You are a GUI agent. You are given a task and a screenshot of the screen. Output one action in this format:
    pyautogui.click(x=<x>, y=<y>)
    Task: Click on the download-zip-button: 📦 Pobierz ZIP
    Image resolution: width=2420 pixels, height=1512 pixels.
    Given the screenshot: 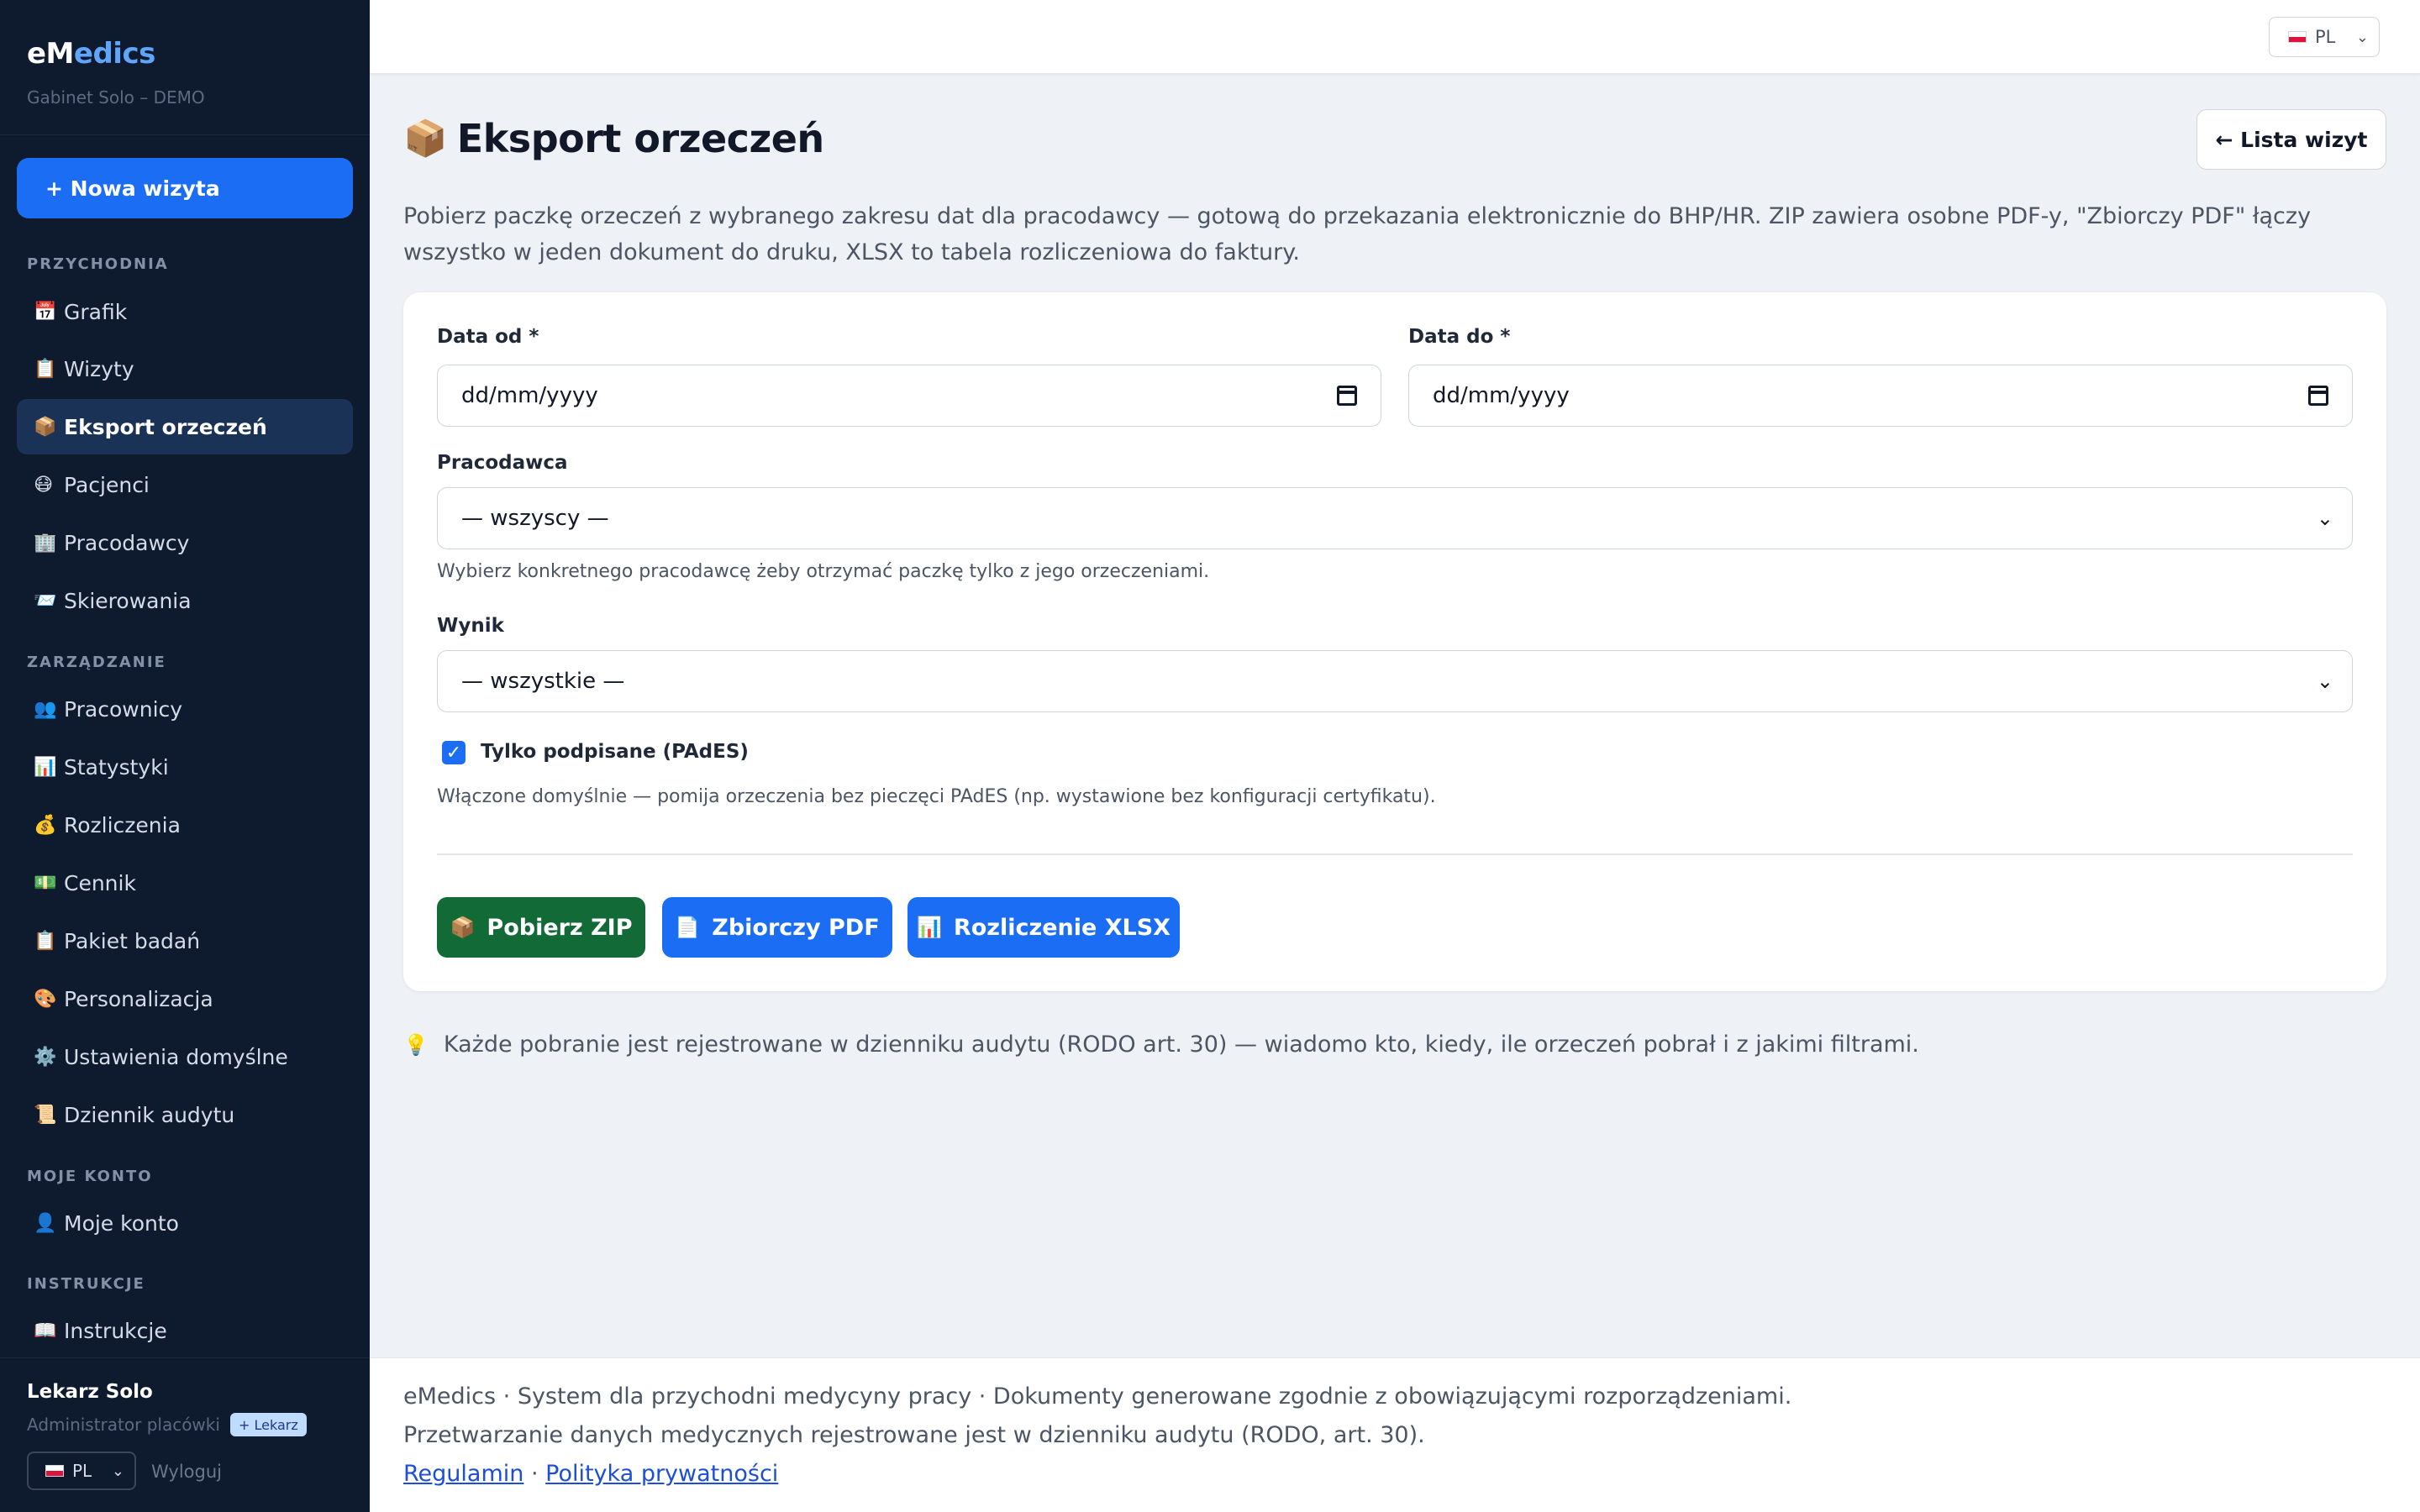 What is the action you would take?
    pyautogui.click(x=541, y=927)
    